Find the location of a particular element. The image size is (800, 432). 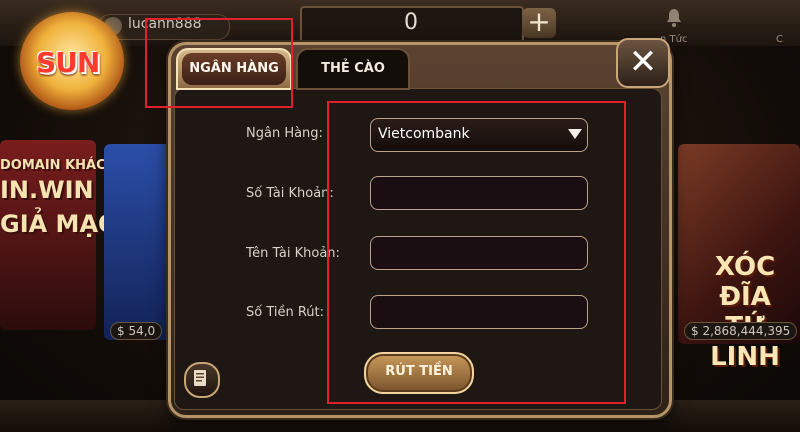

highlight-bank-tab is located at coordinates (219, 63).